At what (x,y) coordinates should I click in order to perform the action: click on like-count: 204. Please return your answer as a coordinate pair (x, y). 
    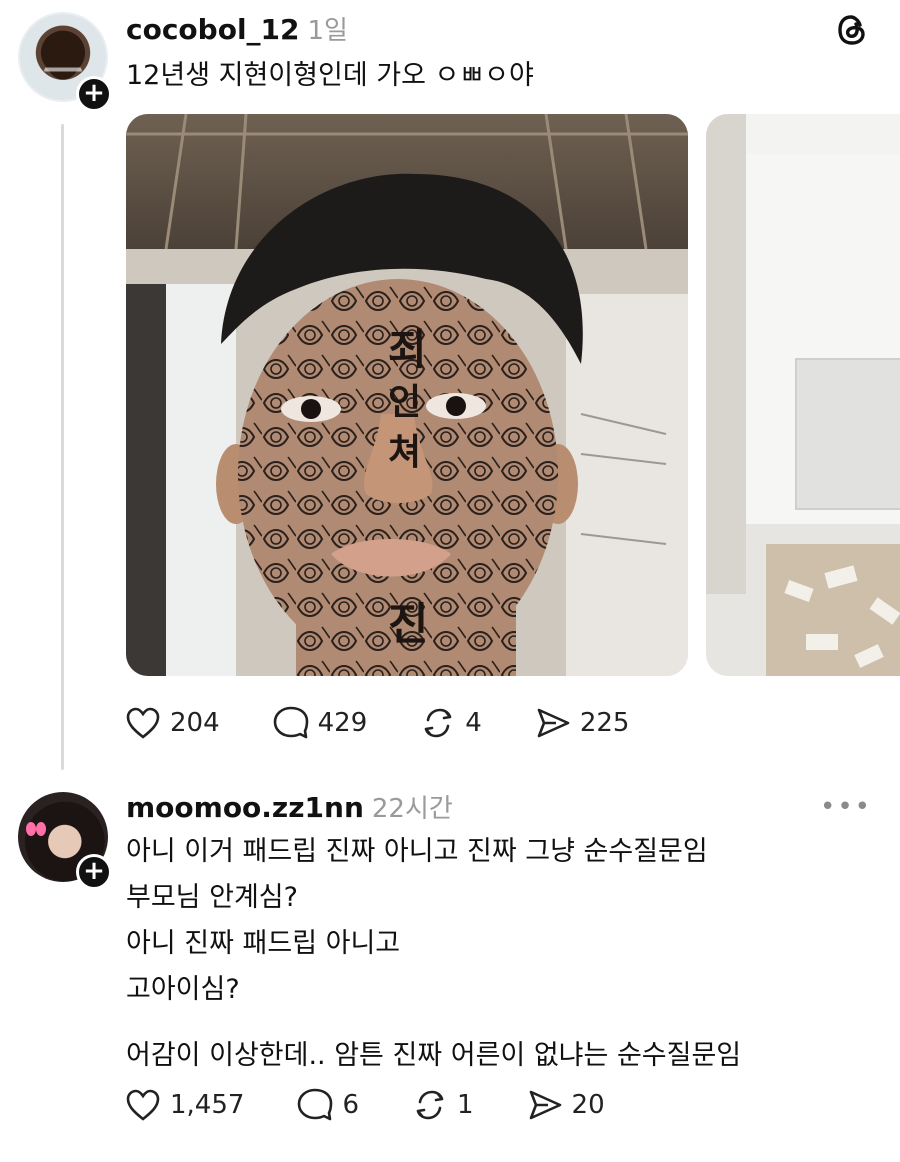
    Looking at the image, I should click on (195, 723).